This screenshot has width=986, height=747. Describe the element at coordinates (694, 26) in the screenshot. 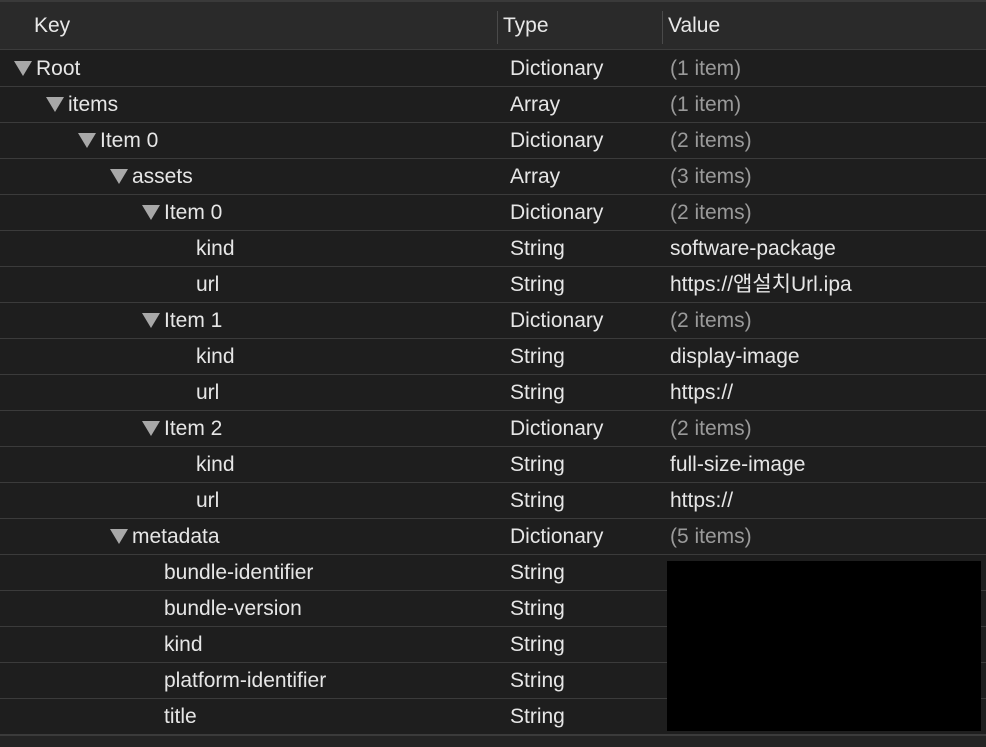

I see `column-header-value: Value` at that location.